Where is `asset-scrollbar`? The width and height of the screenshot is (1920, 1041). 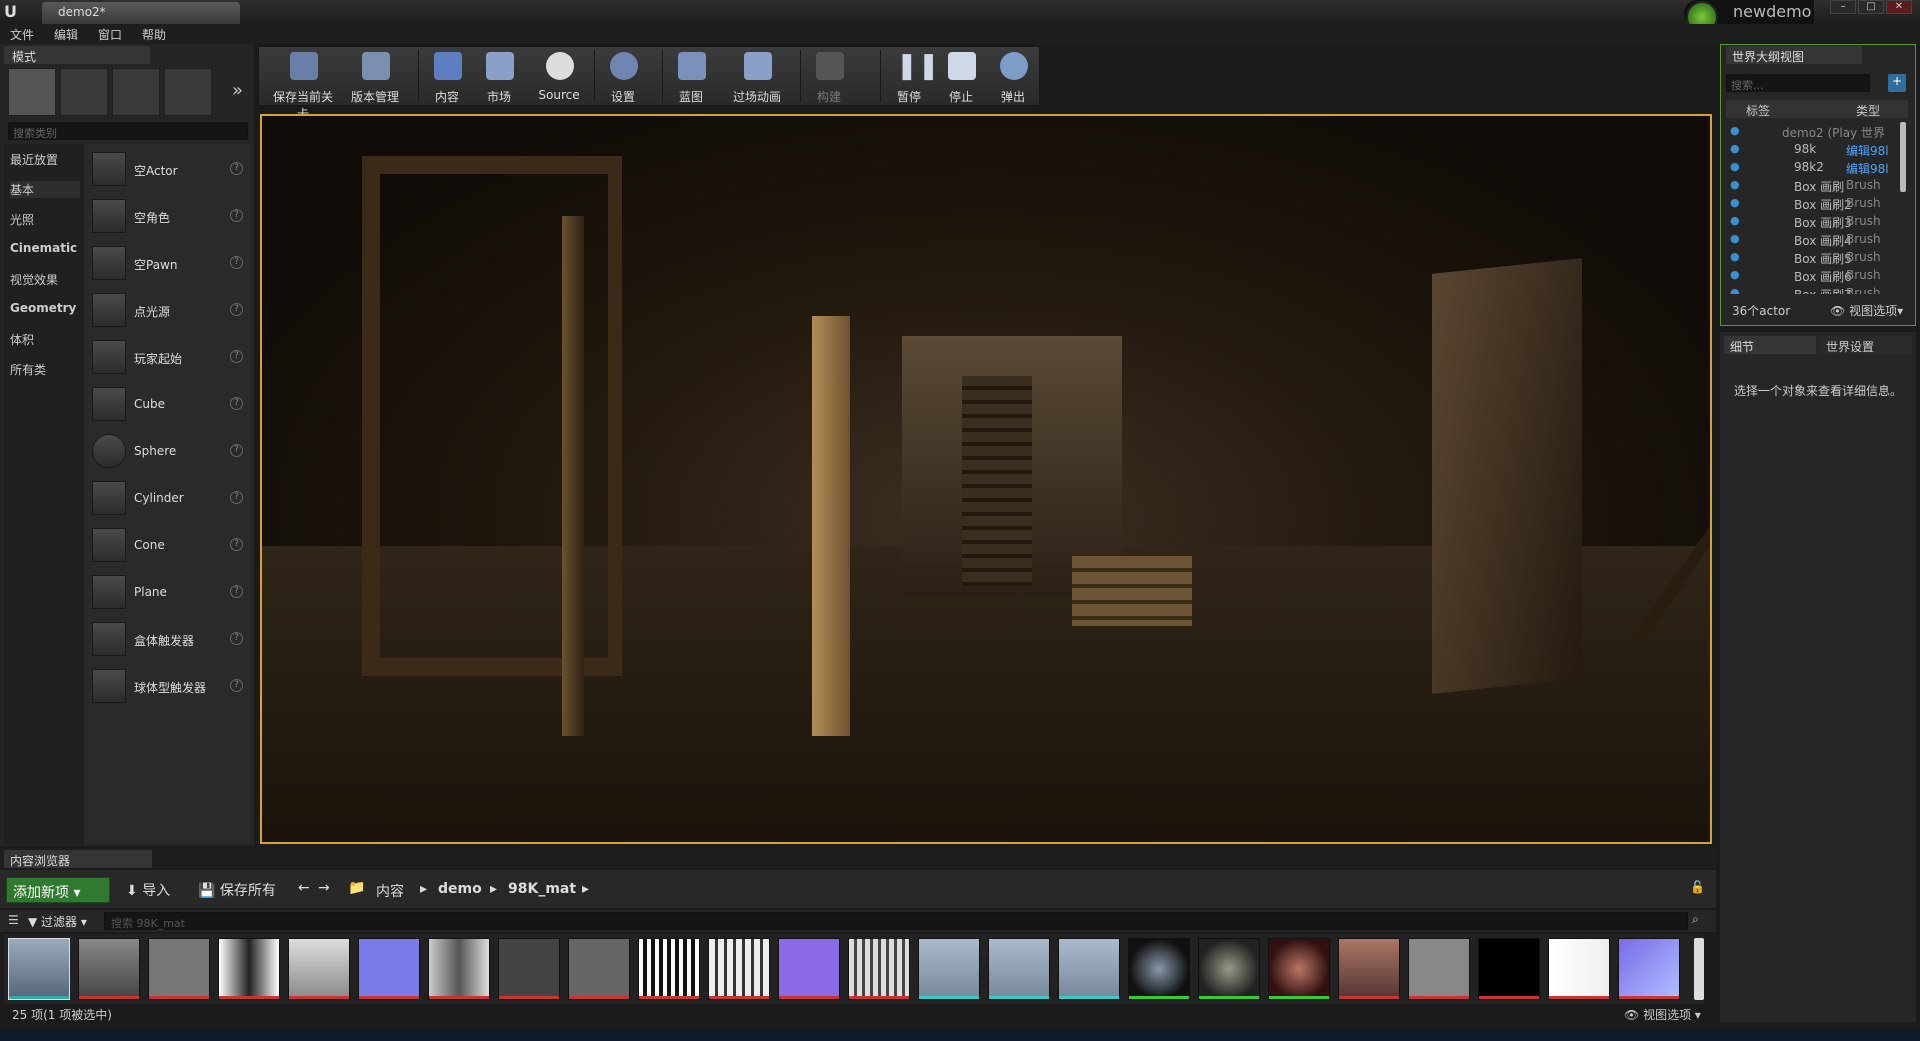 asset-scrollbar is located at coordinates (1699, 969).